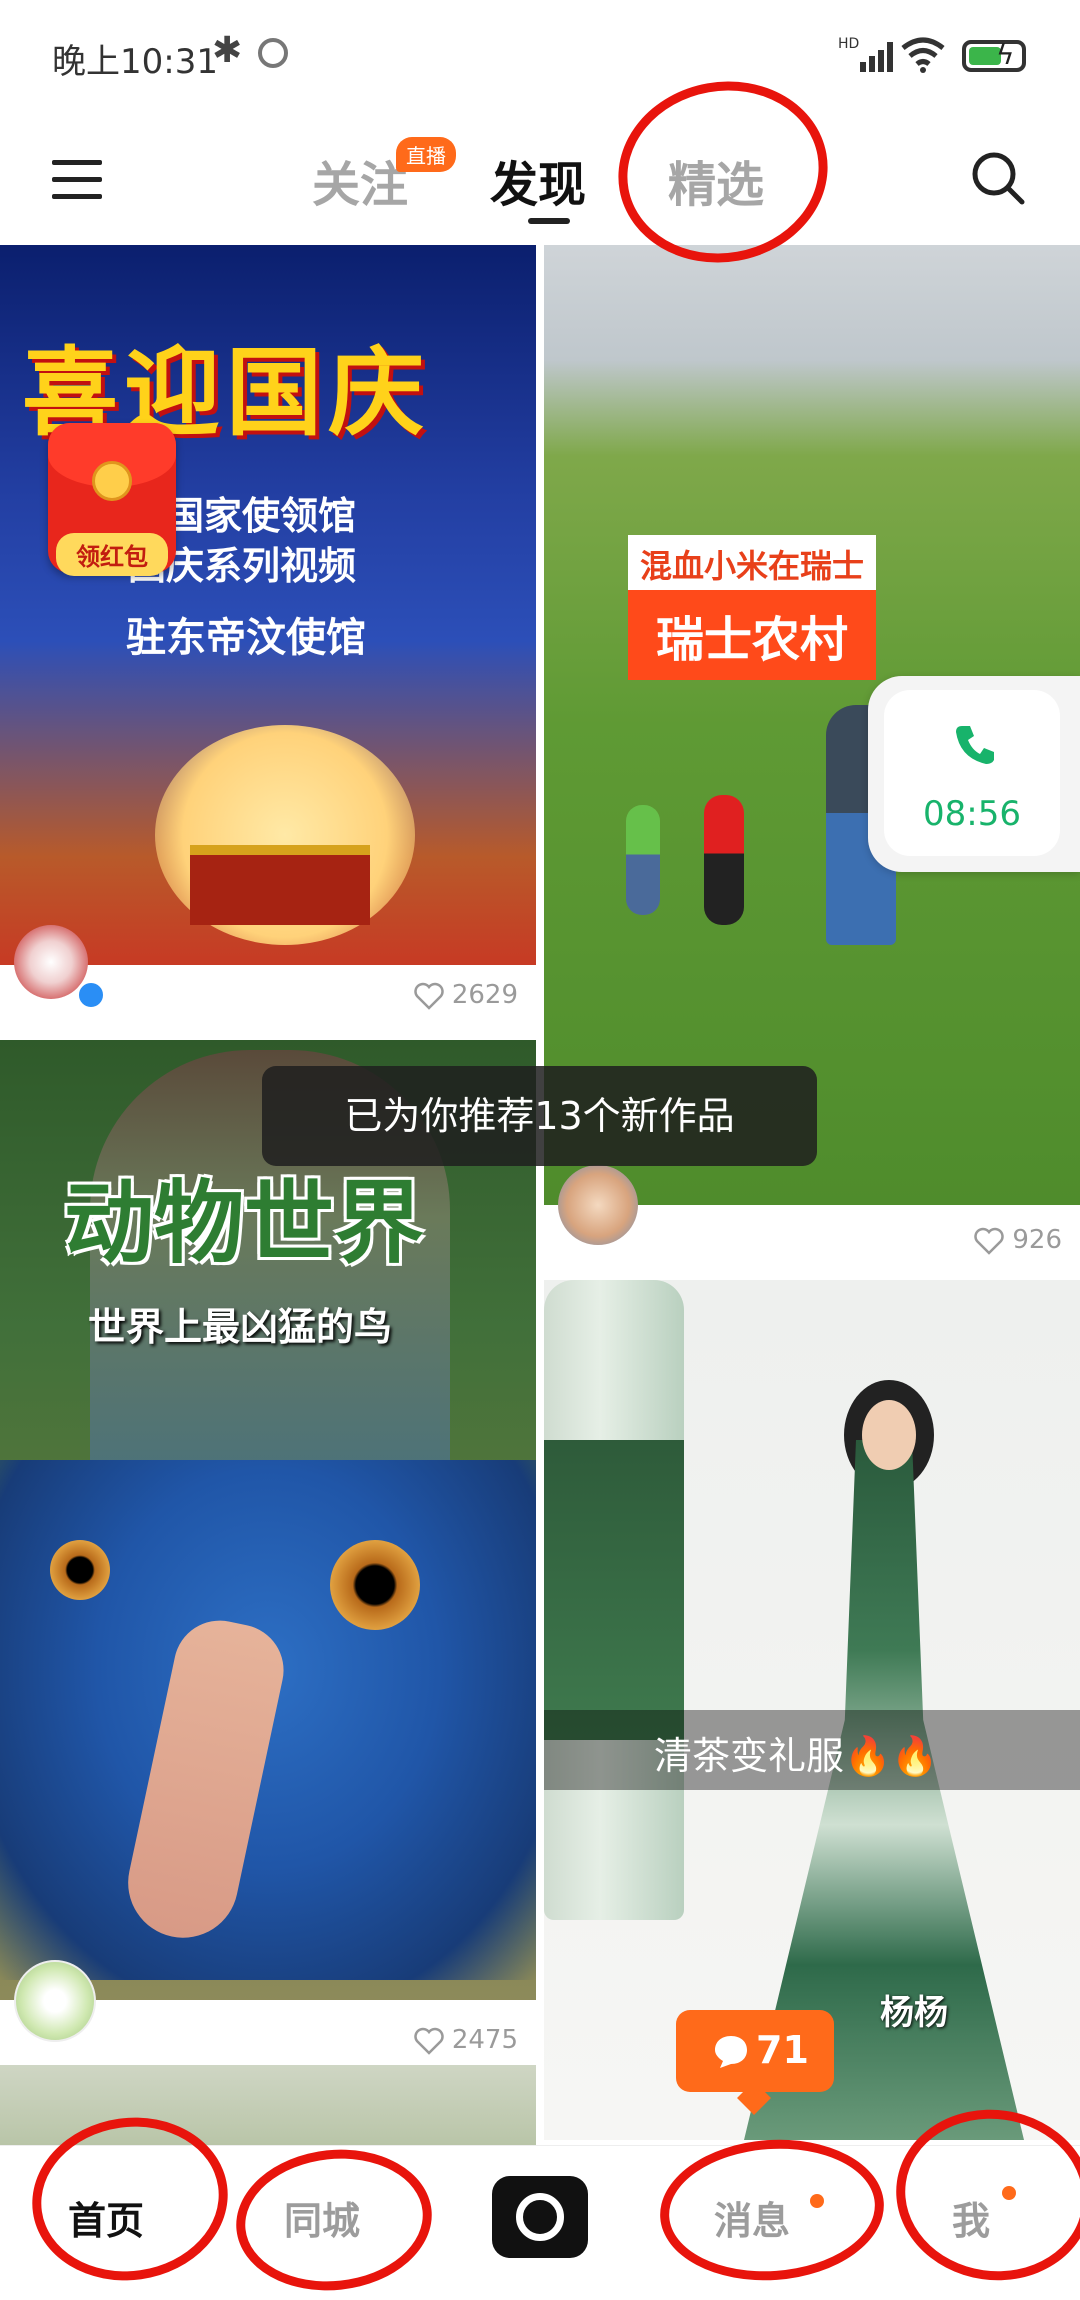 The width and height of the screenshot is (1080, 2300). What do you see at coordinates (227, 50) in the screenshot?
I see `bluetooth-icon: ✱` at bounding box center [227, 50].